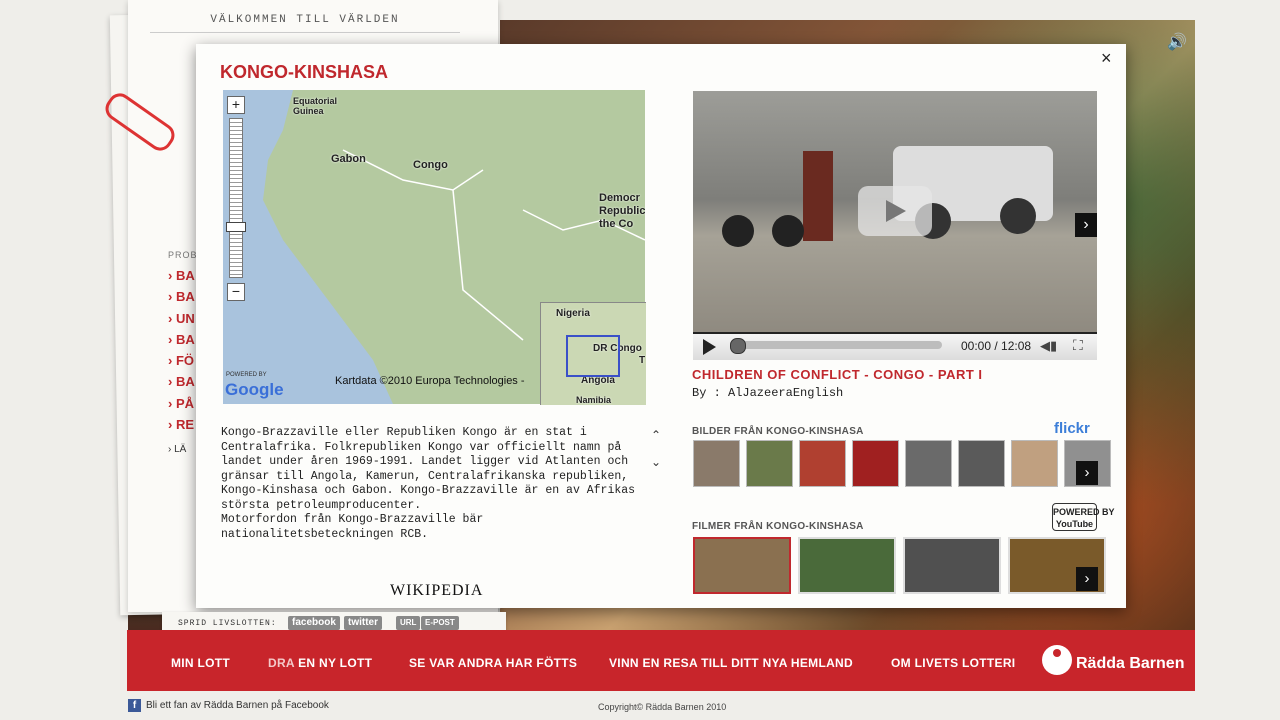  What do you see at coordinates (622, 211) in the screenshot?
I see `map-label-drc: Democr Republic the Co` at bounding box center [622, 211].